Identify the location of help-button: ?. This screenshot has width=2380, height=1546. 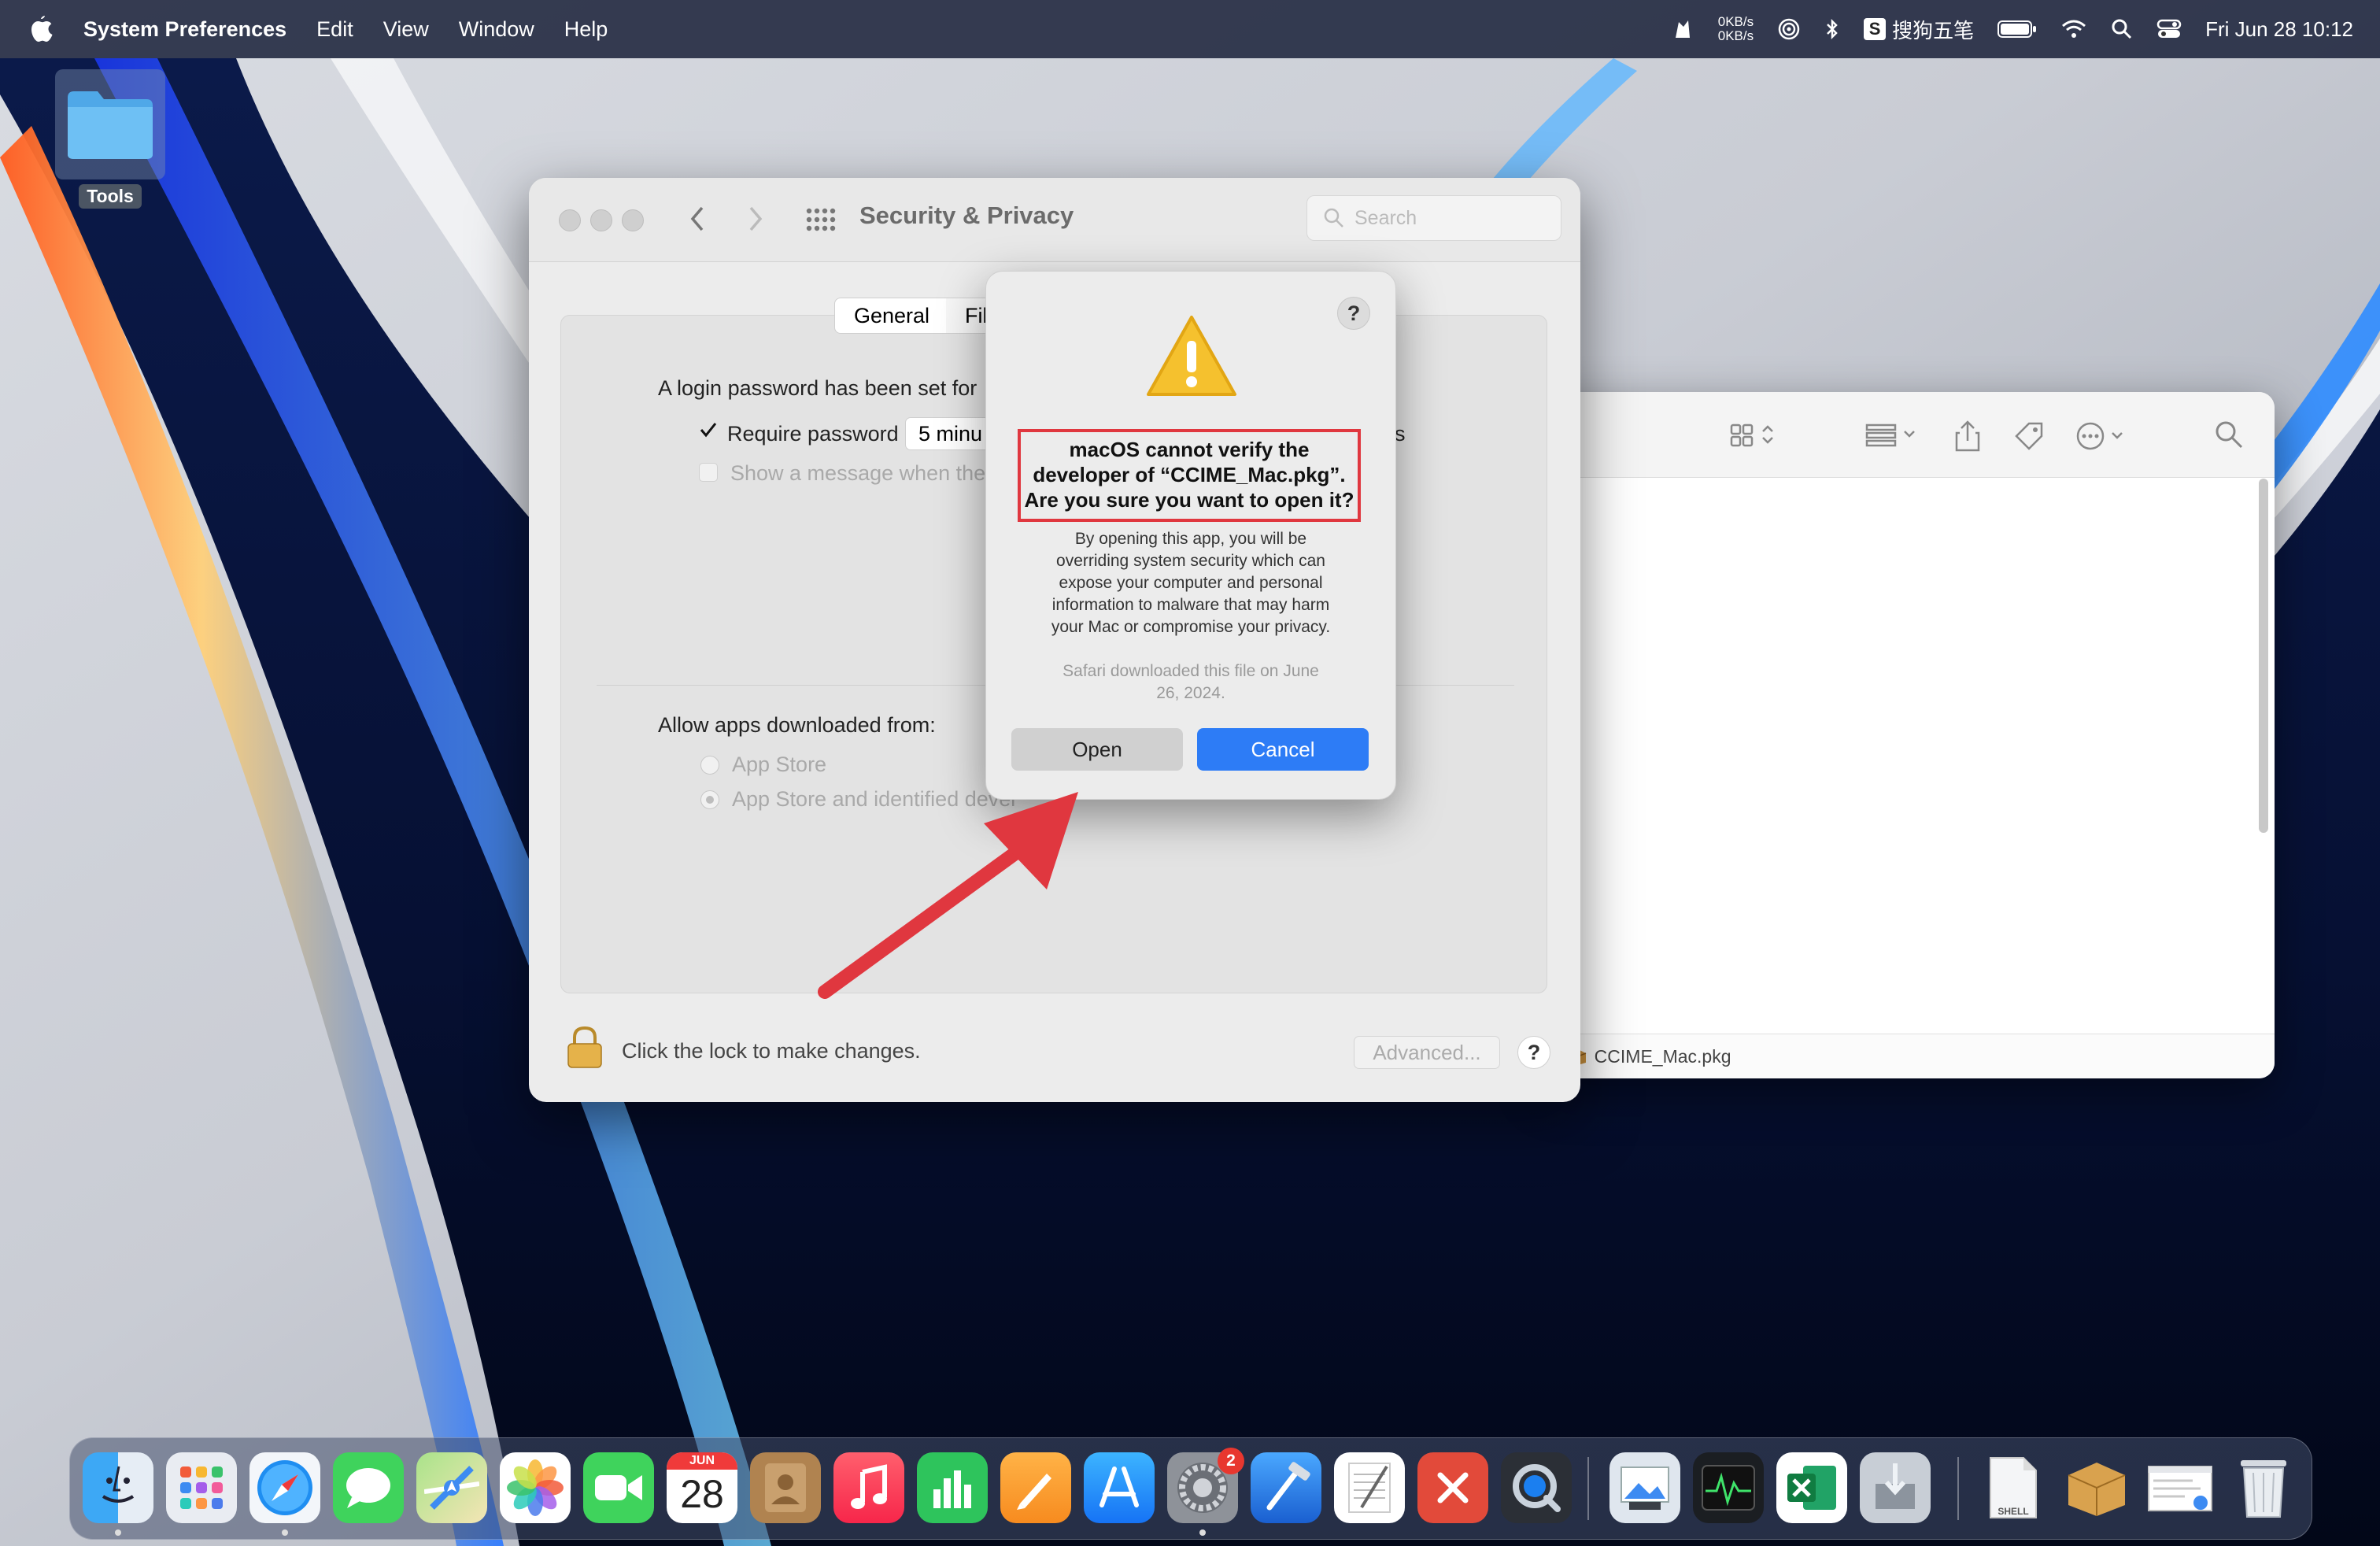
(1533, 1052).